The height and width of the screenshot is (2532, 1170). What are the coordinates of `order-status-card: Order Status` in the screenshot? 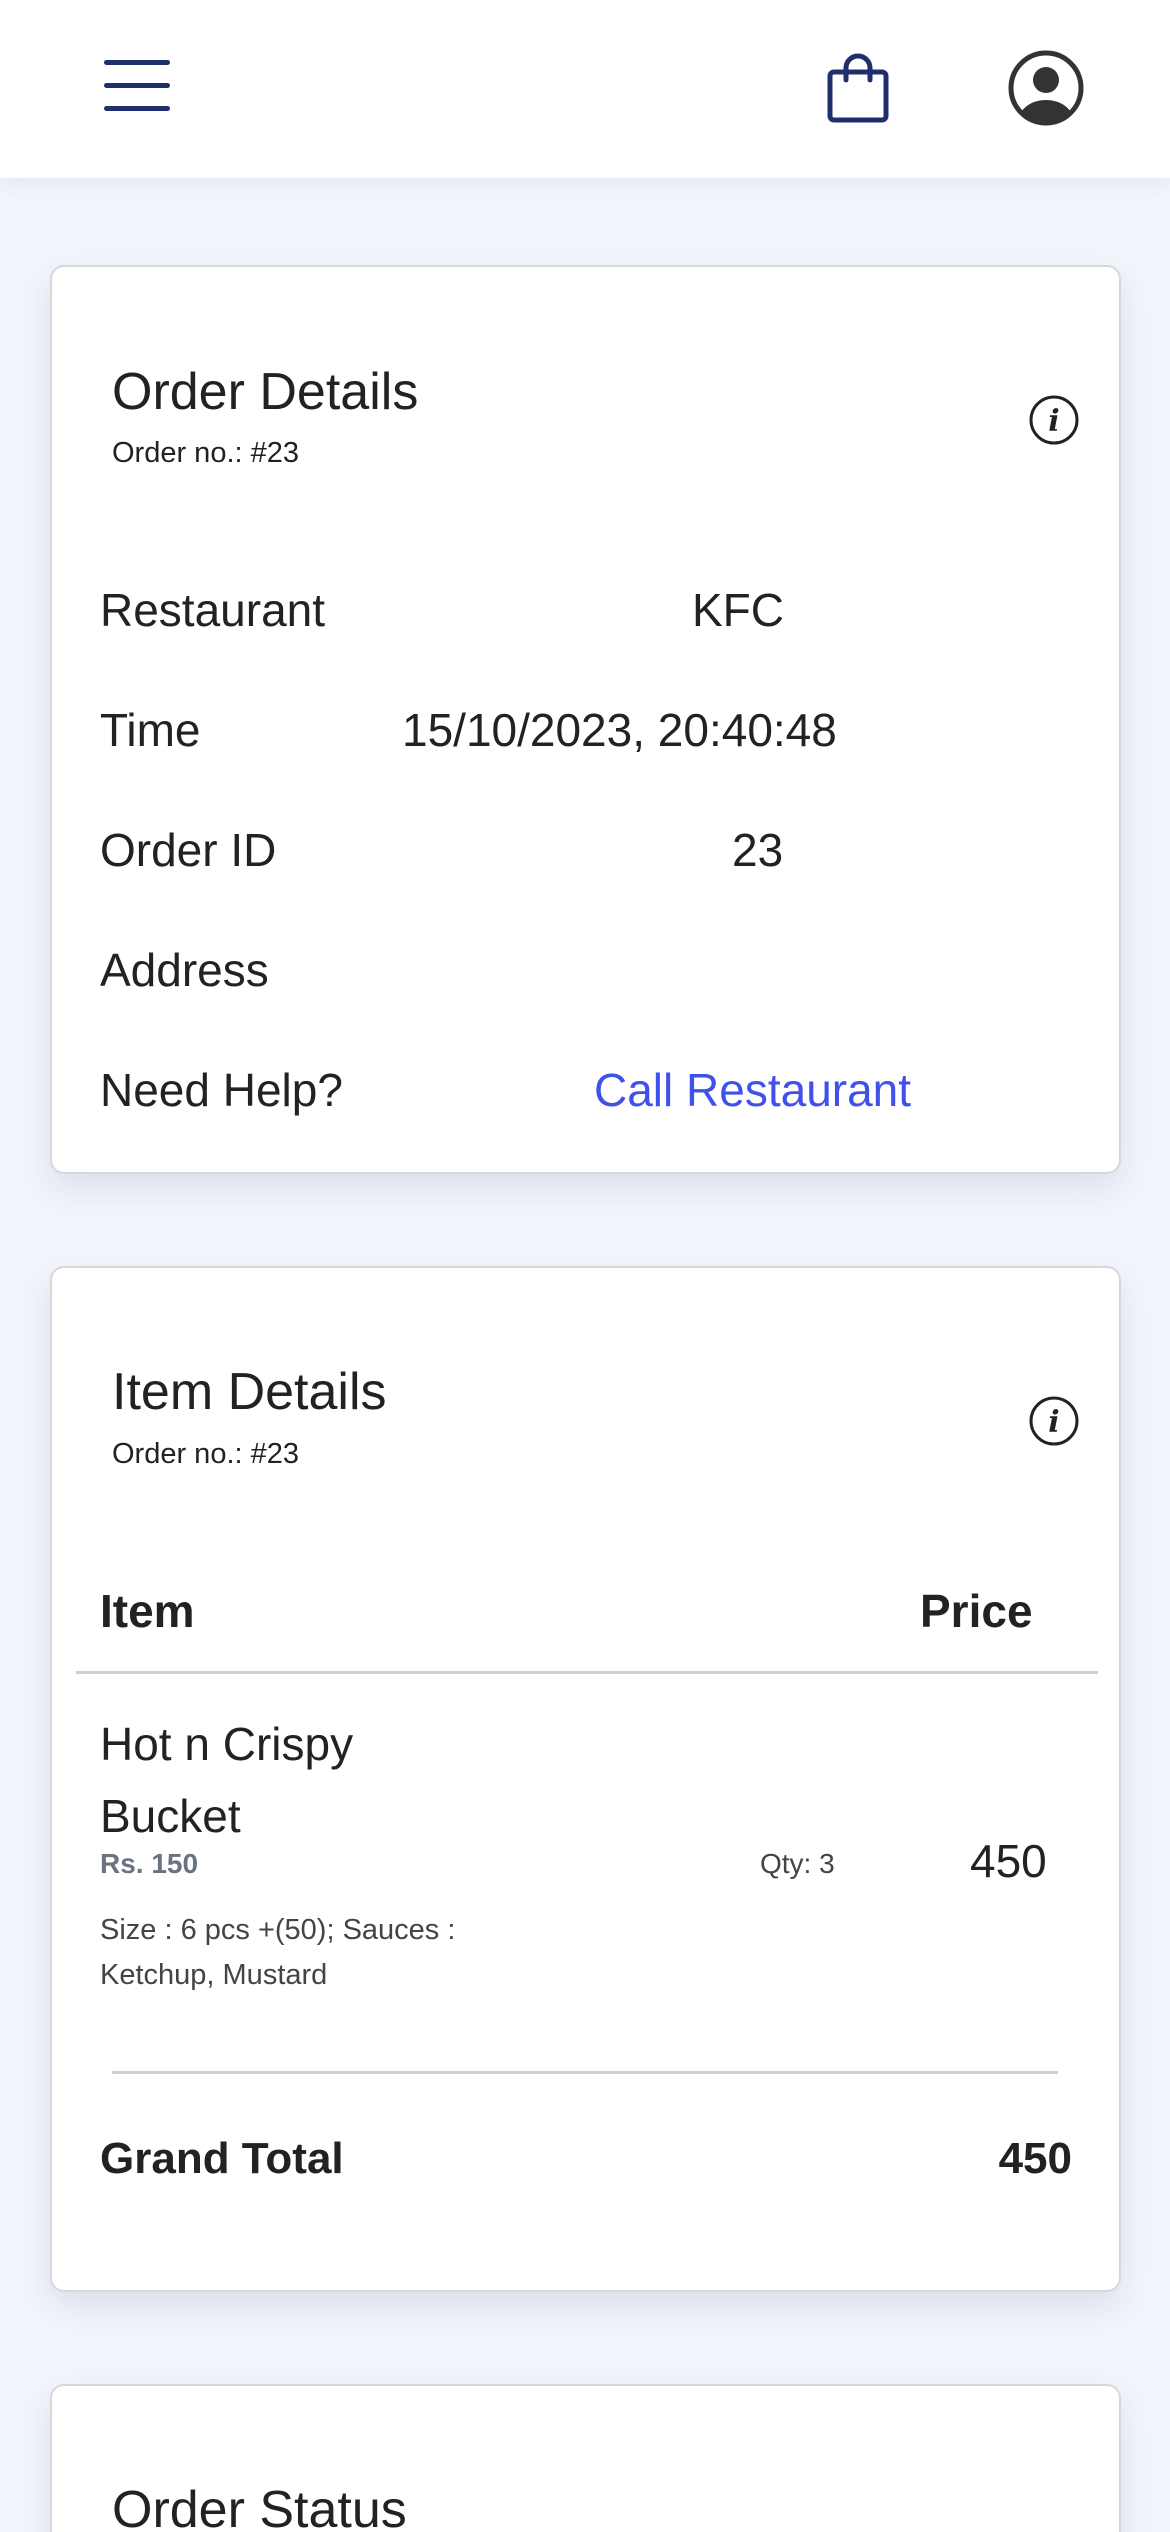 It's located at (585, 2458).